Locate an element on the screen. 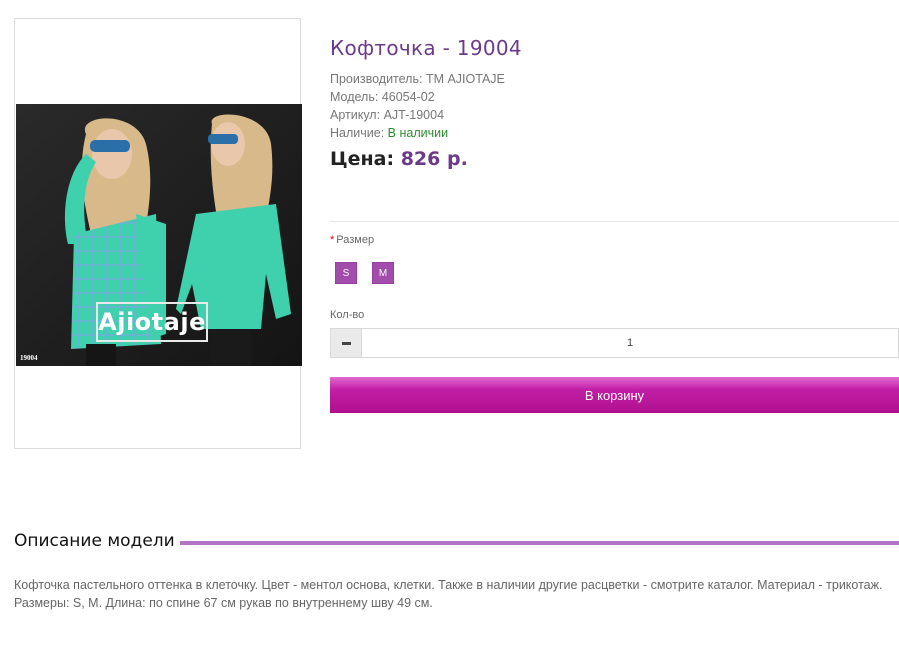 Image resolution: width=899 pixels, height=659 pixels. manufacturer-row: Производитель: ТМ AJIOTAJE is located at coordinates (417, 79).